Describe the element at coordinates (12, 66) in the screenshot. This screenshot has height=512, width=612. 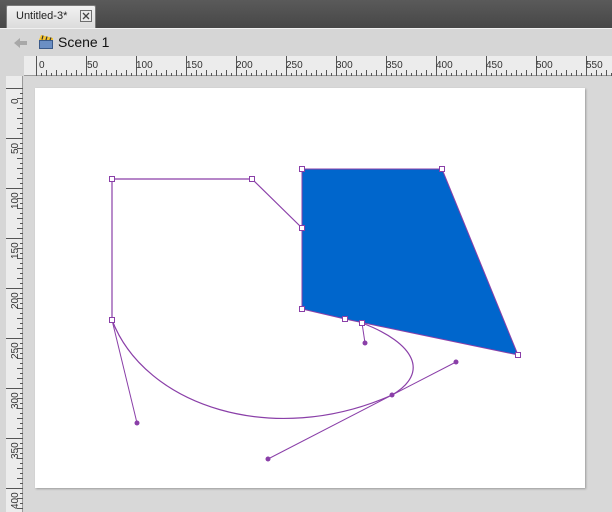
I see `ruler-corner` at that location.